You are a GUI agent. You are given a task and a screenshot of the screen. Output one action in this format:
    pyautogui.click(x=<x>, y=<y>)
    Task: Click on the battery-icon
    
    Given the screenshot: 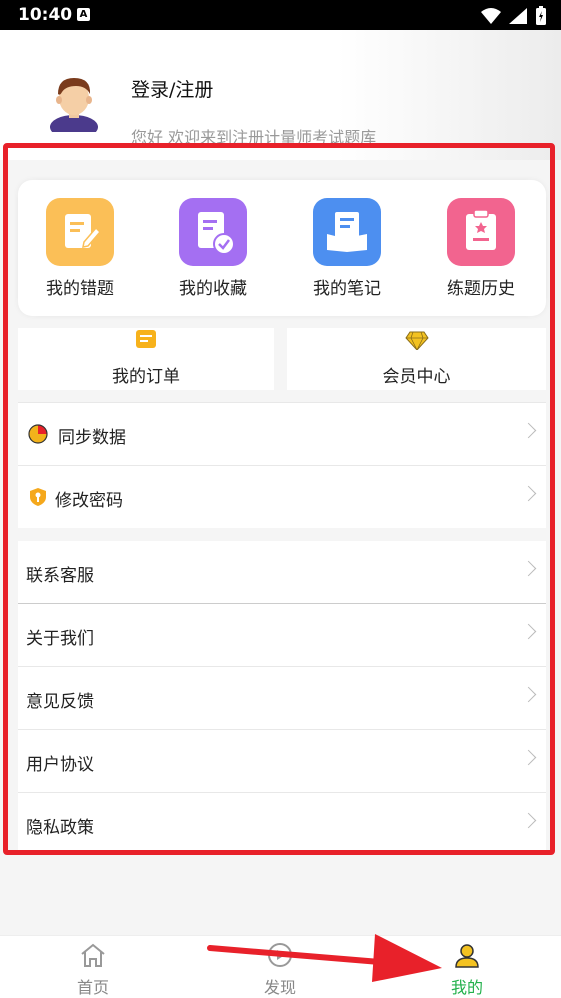 What is the action you would take?
    pyautogui.click(x=541, y=15)
    